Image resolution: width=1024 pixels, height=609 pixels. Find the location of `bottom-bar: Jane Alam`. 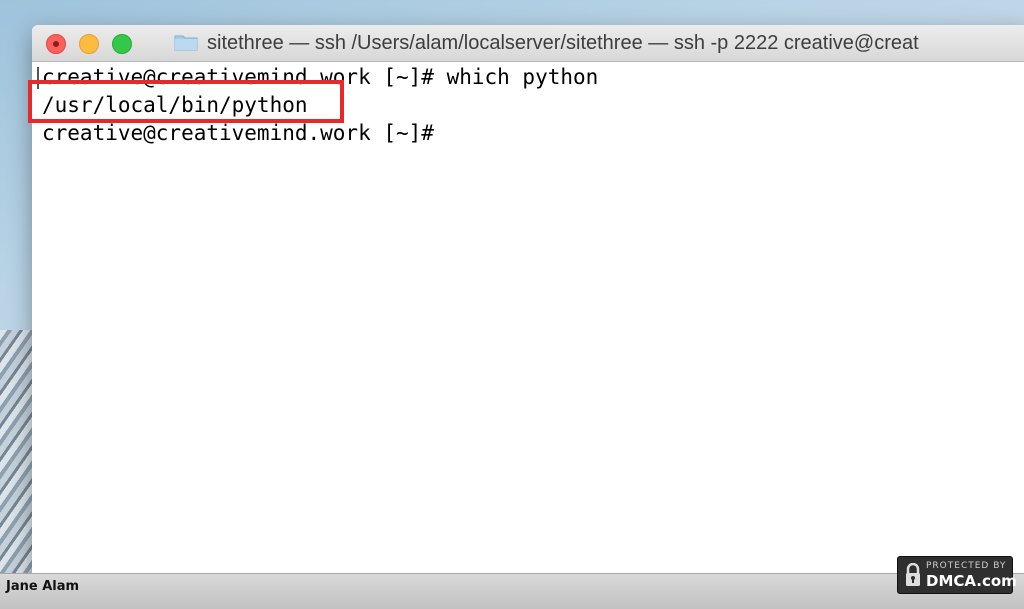

bottom-bar: Jane Alam is located at coordinates (512, 591).